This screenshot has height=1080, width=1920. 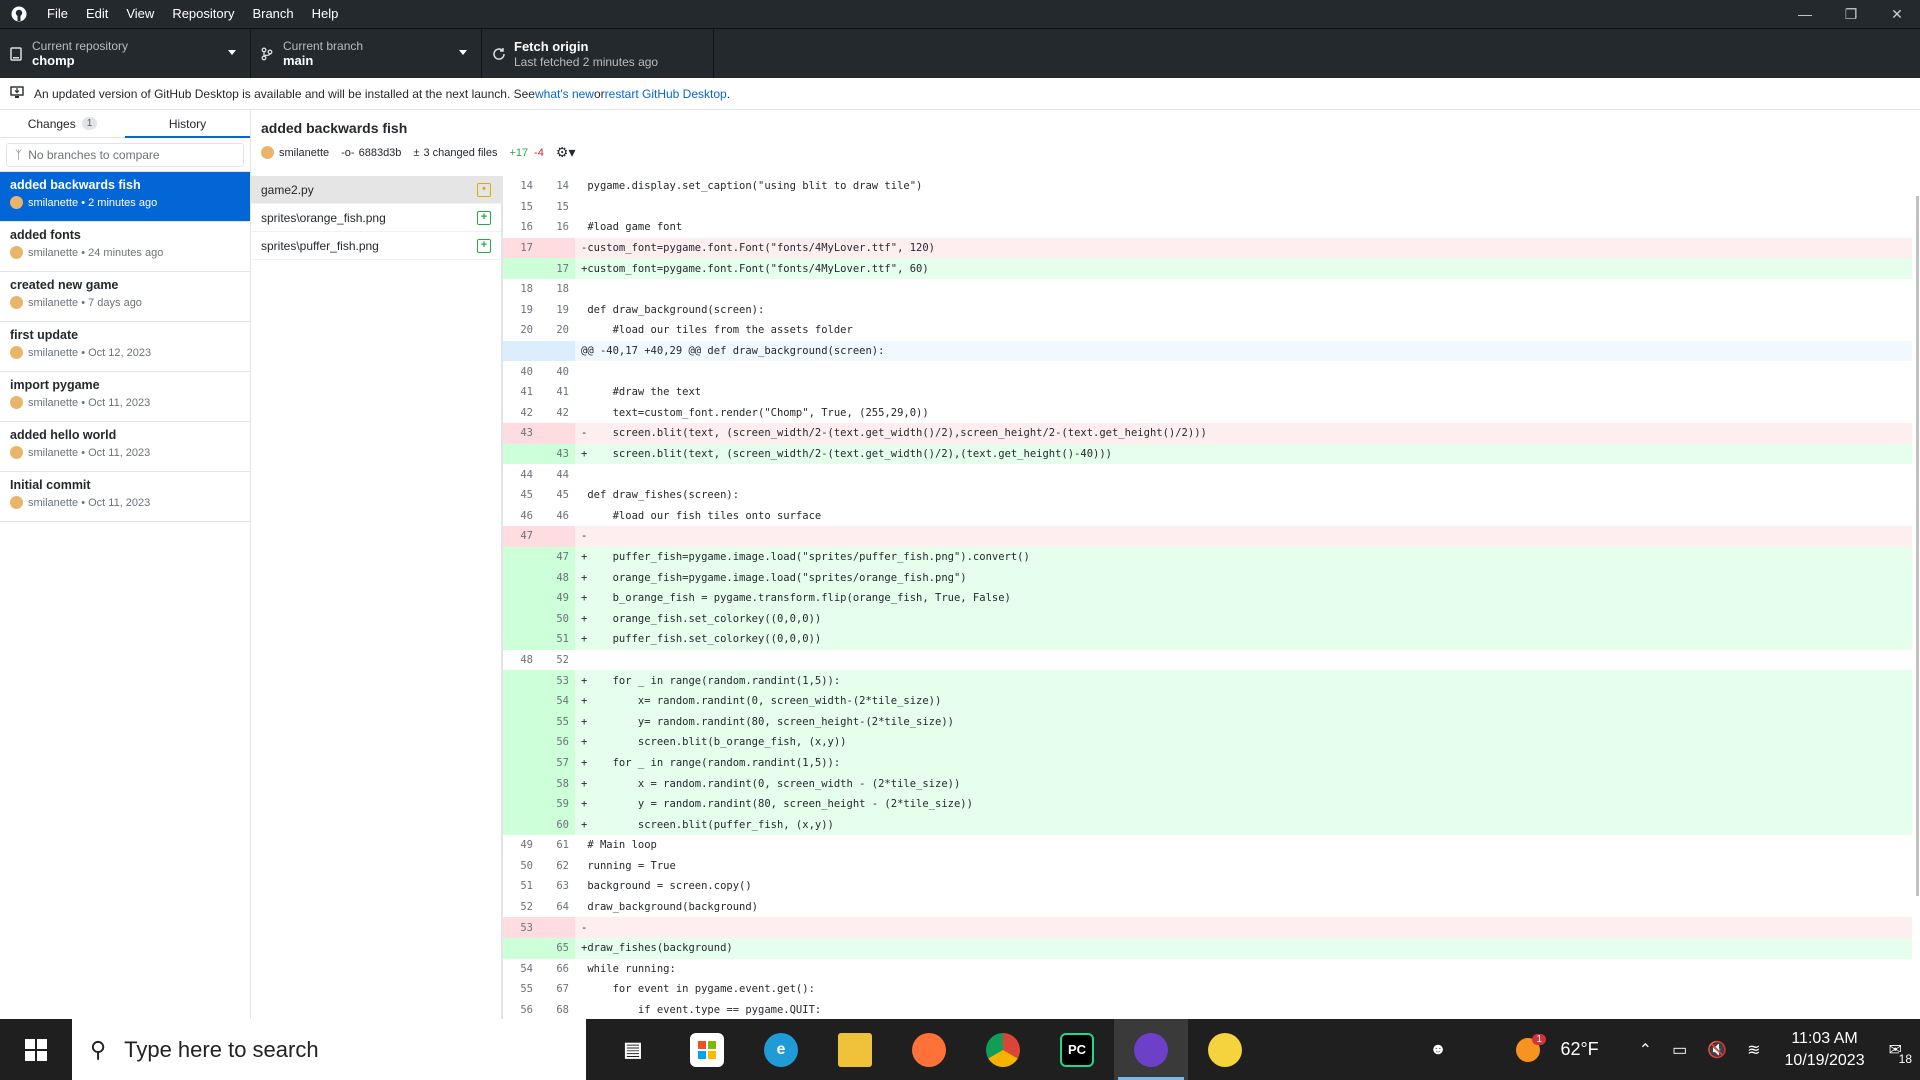 I want to click on new-line-number: 14, so click(x=557, y=186).